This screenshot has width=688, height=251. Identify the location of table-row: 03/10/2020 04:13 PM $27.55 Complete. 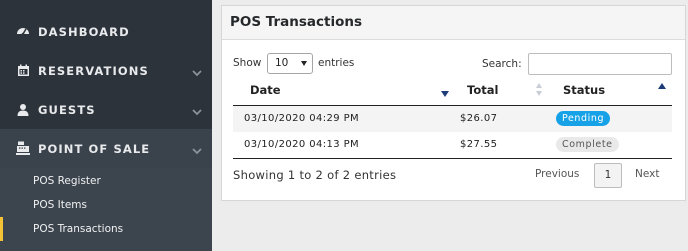
(452, 145).